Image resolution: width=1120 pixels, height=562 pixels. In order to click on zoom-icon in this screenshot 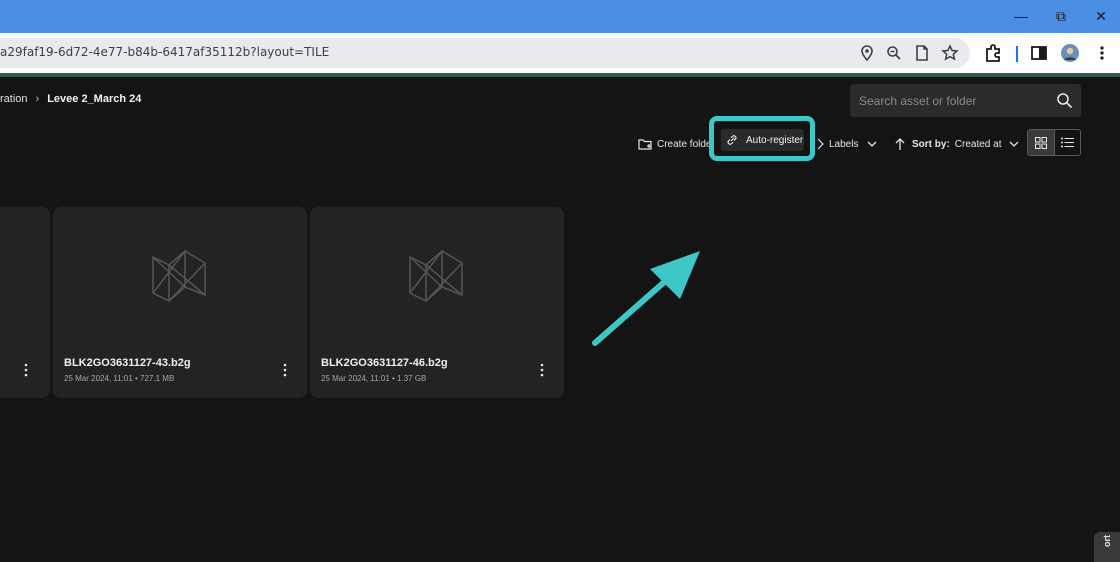, I will do `click(894, 53)`.